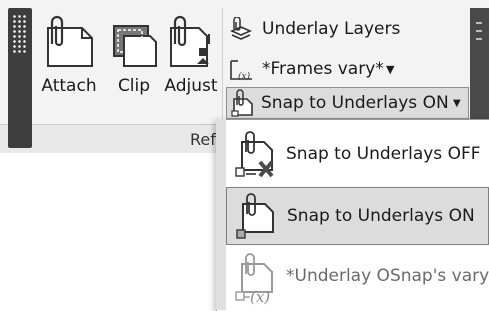 This screenshot has width=489, height=311. I want to click on frames-chevron-down-icon: ▼, so click(390, 69).